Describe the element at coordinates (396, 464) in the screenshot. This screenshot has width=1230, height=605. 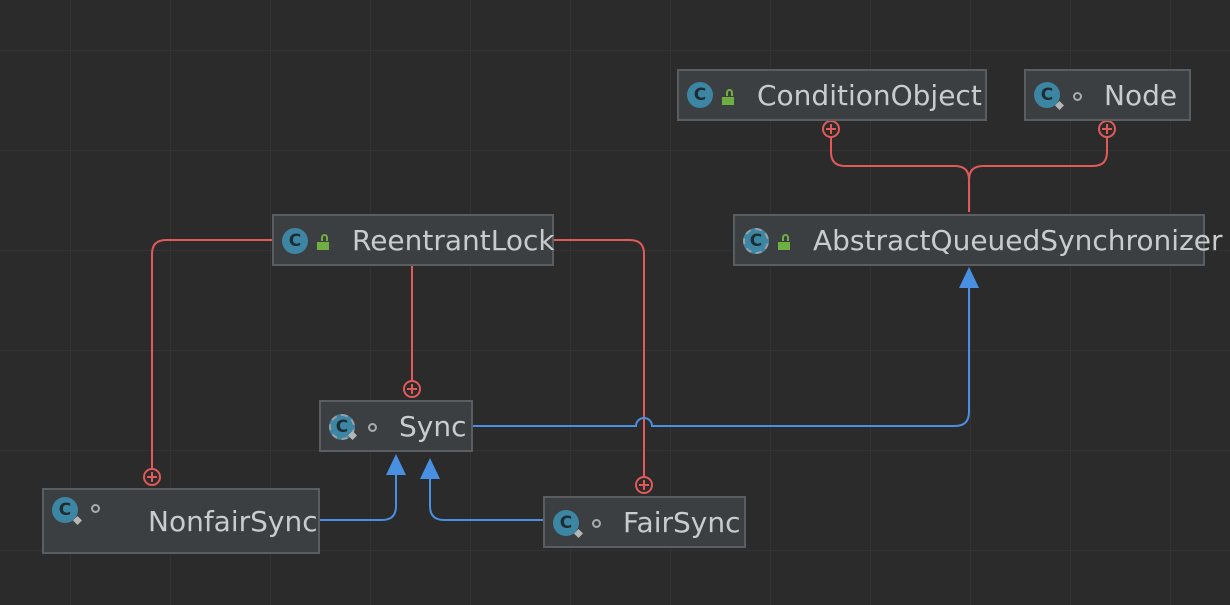
I see `arrowhead-sync-left` at that location.